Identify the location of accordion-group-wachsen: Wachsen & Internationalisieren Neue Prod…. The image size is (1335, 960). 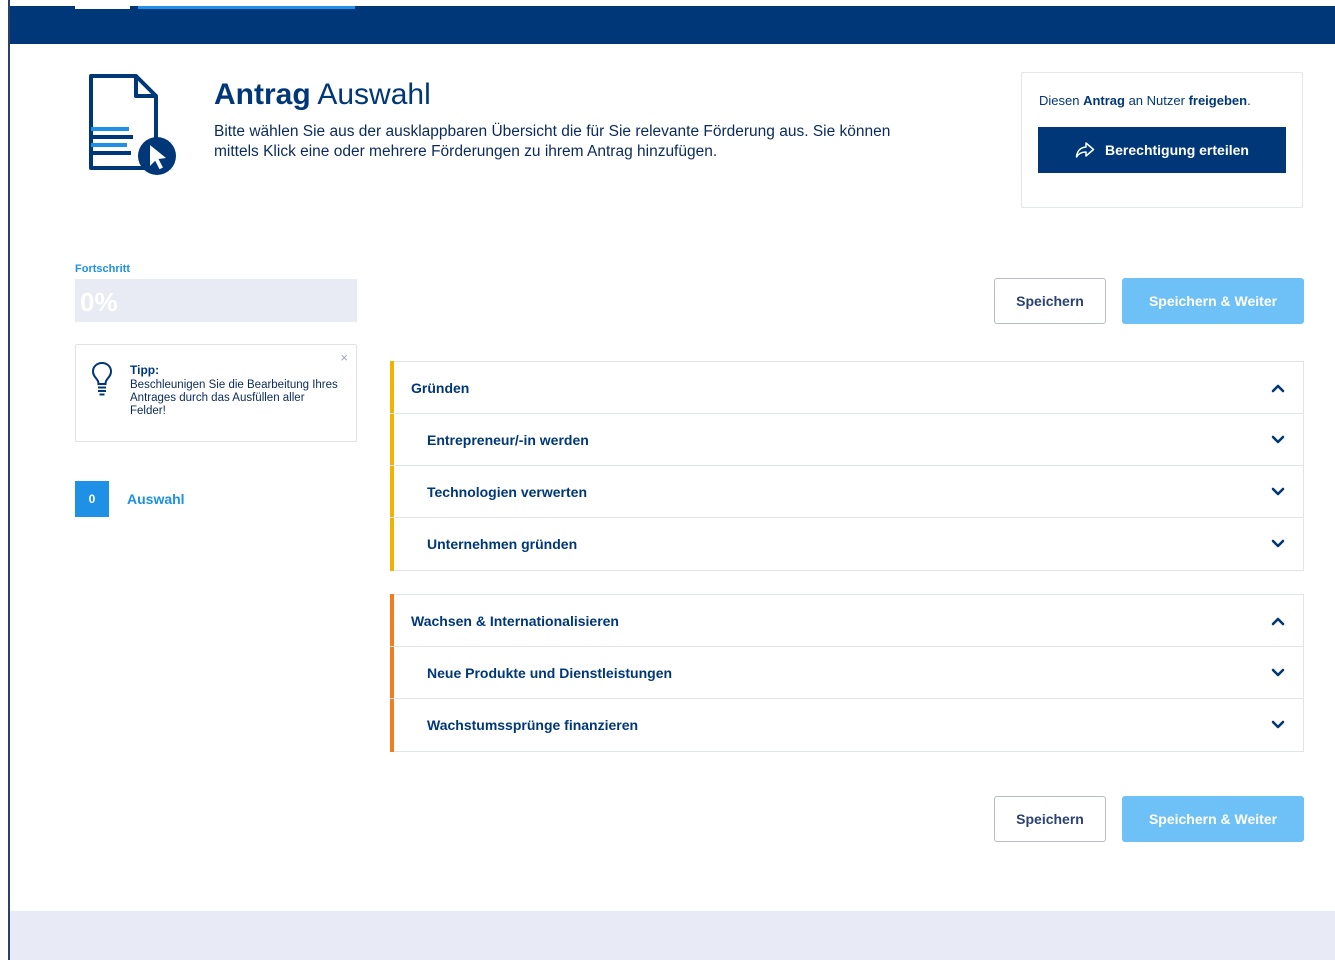
(847, 673).